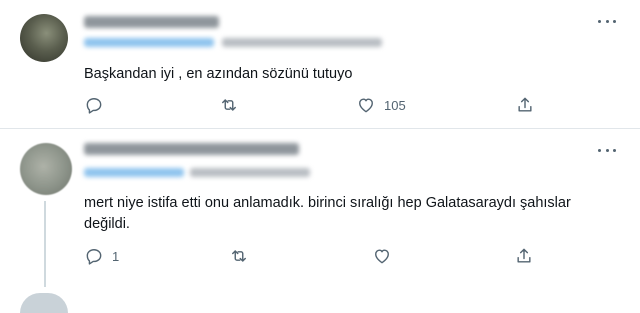 The width and height of the screenshot is (640, 313). What do you see at coordinates (45, 244) in the screenshot?
I see `thread-line` at bounding box center [45, 244].